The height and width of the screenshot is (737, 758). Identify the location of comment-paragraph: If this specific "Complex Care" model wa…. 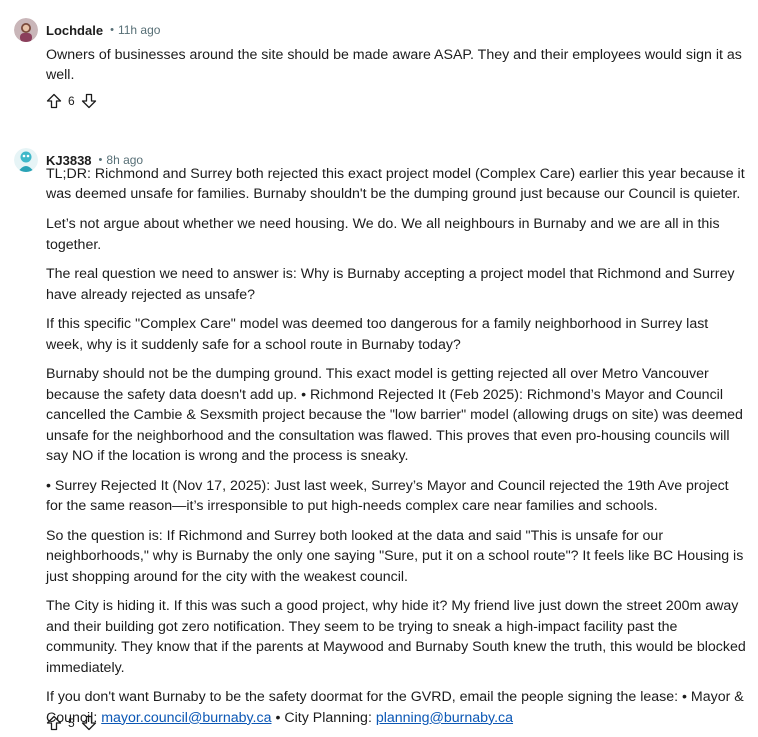
(377, 334).